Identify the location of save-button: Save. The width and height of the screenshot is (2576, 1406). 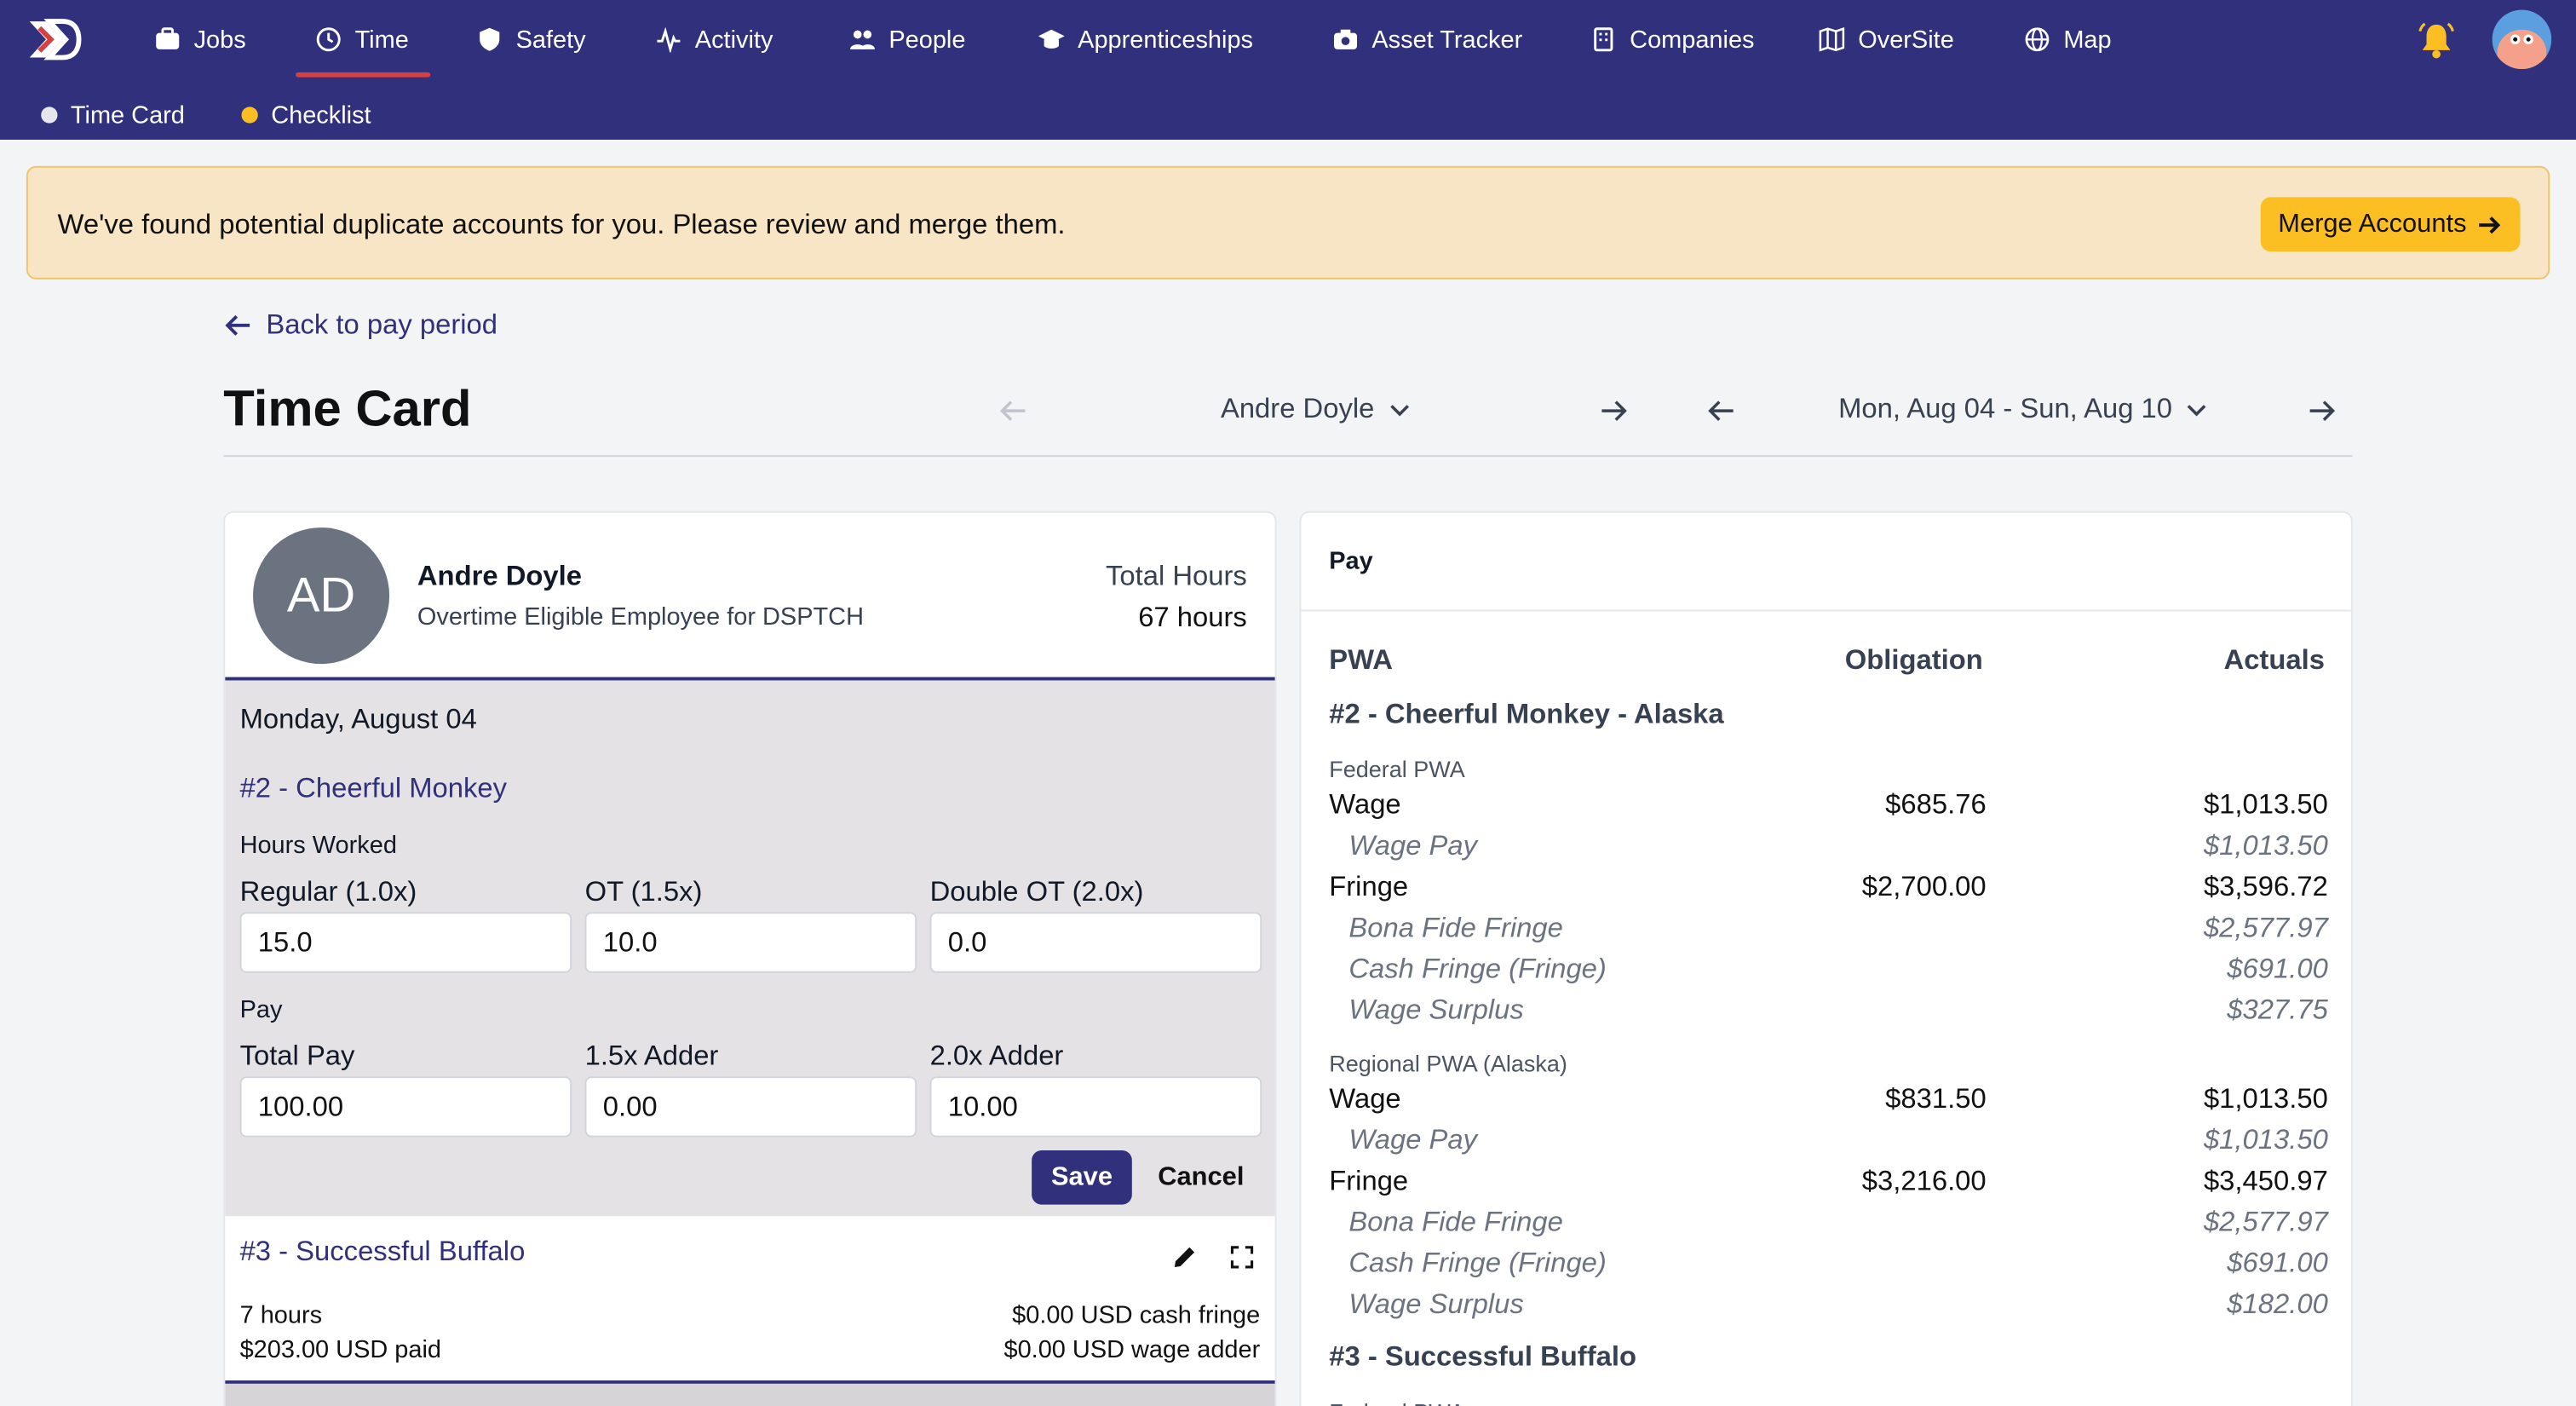
(1082, 1177).